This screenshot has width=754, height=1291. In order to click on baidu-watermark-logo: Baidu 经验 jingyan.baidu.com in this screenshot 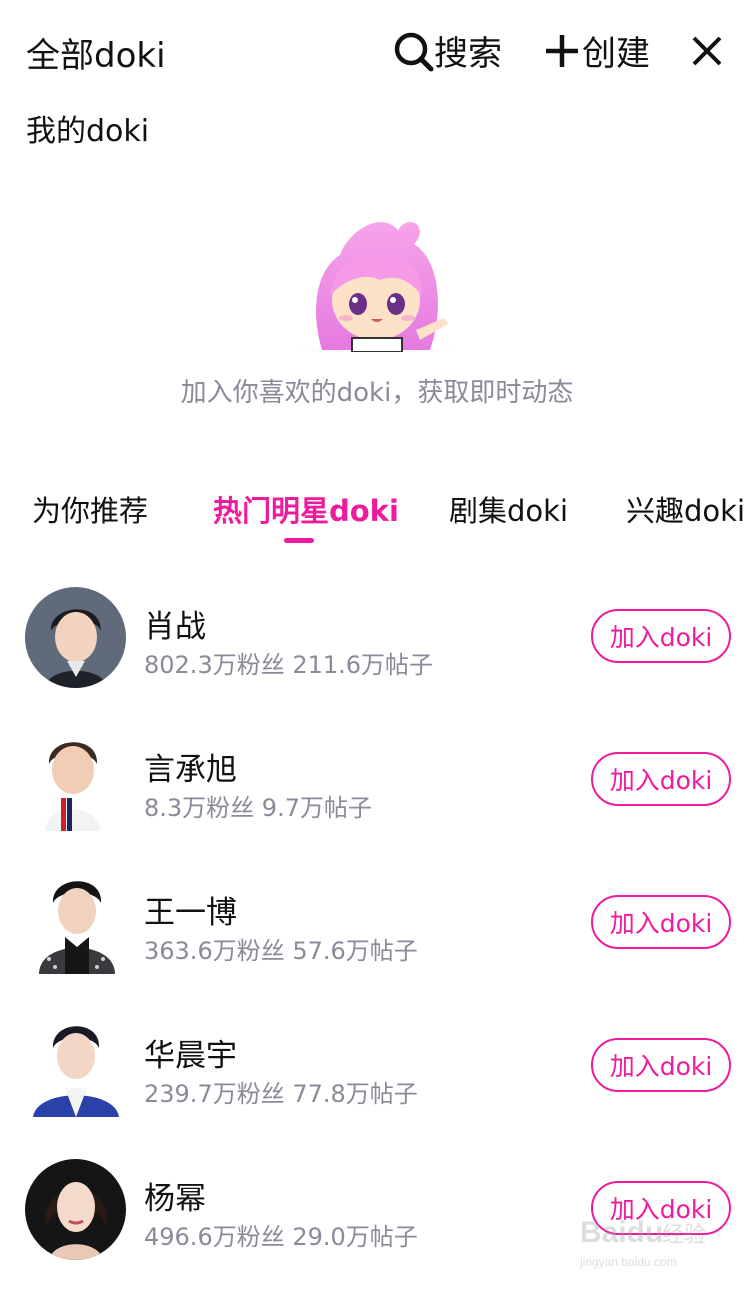, I will do `click(648, 1236)`.